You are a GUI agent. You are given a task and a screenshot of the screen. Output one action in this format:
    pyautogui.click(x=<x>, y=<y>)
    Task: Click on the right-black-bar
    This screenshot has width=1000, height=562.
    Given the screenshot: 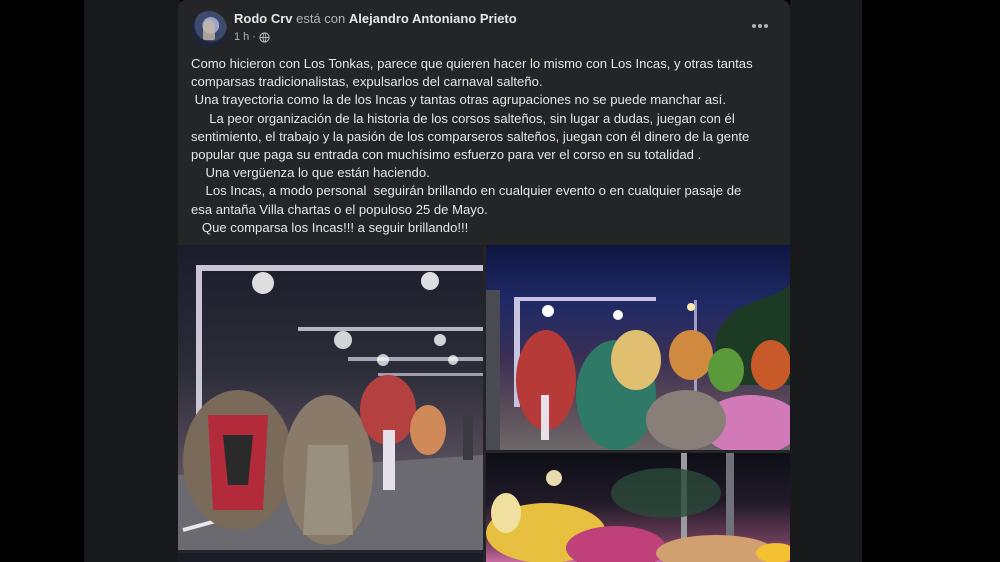 What is the action you would take?
    pyautogui.click(x=931, y=281)
    